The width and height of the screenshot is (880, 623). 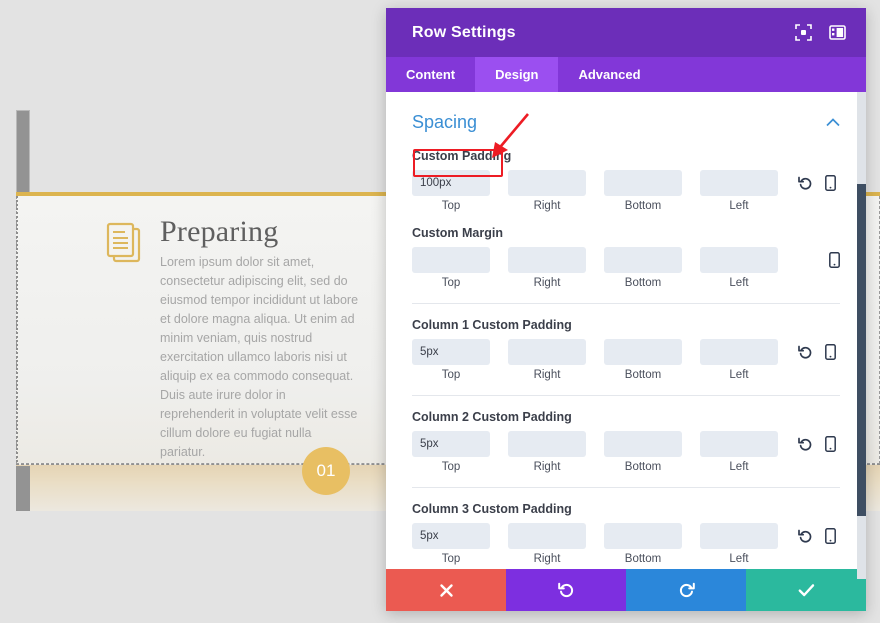 What do you see at coordinates (833, 122) in the screenshot?
I see `chevron-up-icon` at bounding box center [833, 122].